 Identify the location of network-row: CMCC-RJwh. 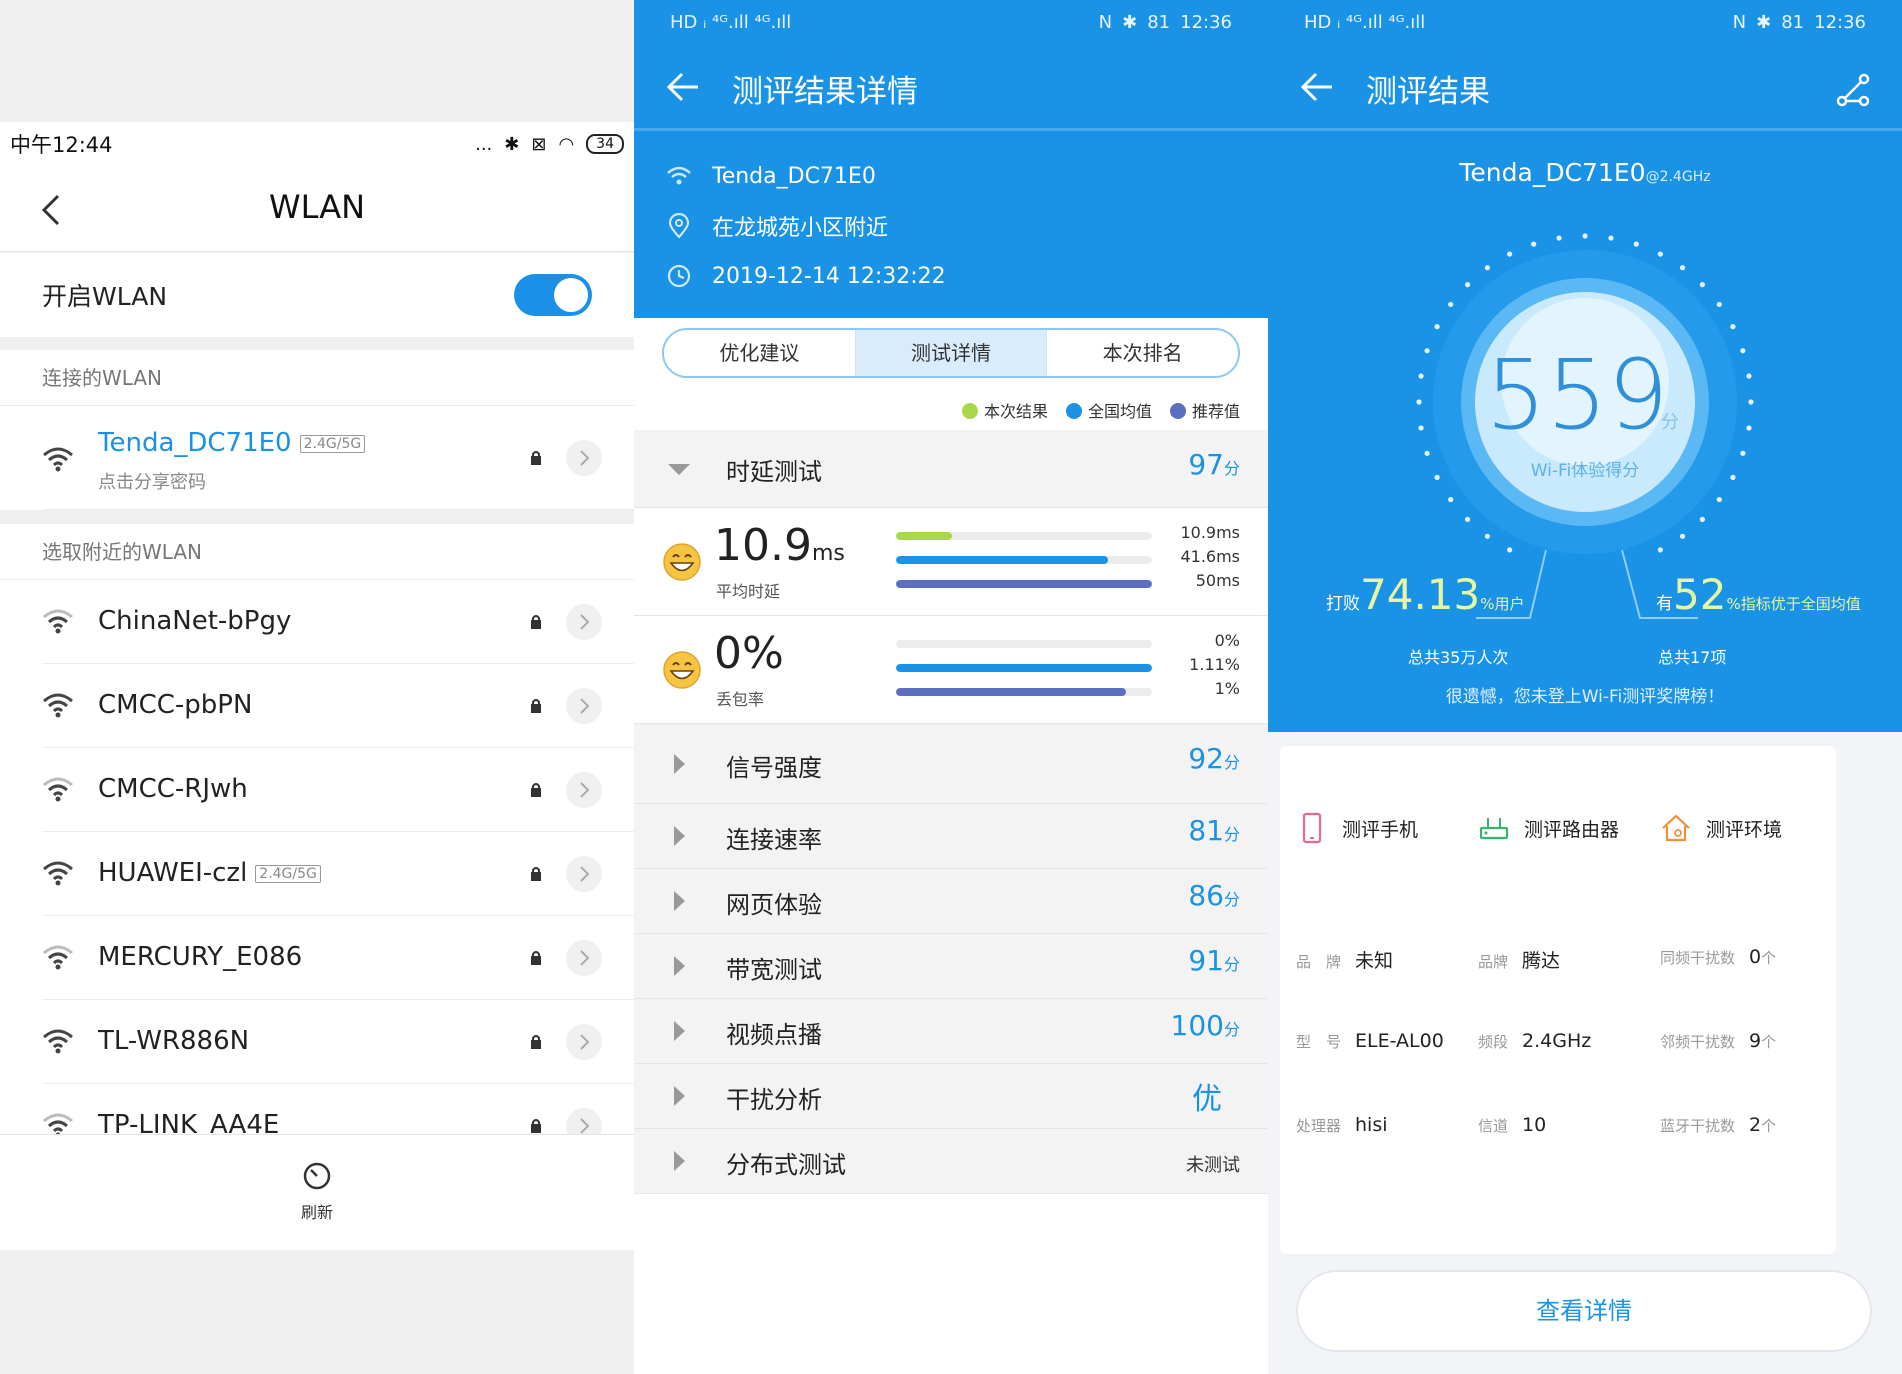
(338, 790).